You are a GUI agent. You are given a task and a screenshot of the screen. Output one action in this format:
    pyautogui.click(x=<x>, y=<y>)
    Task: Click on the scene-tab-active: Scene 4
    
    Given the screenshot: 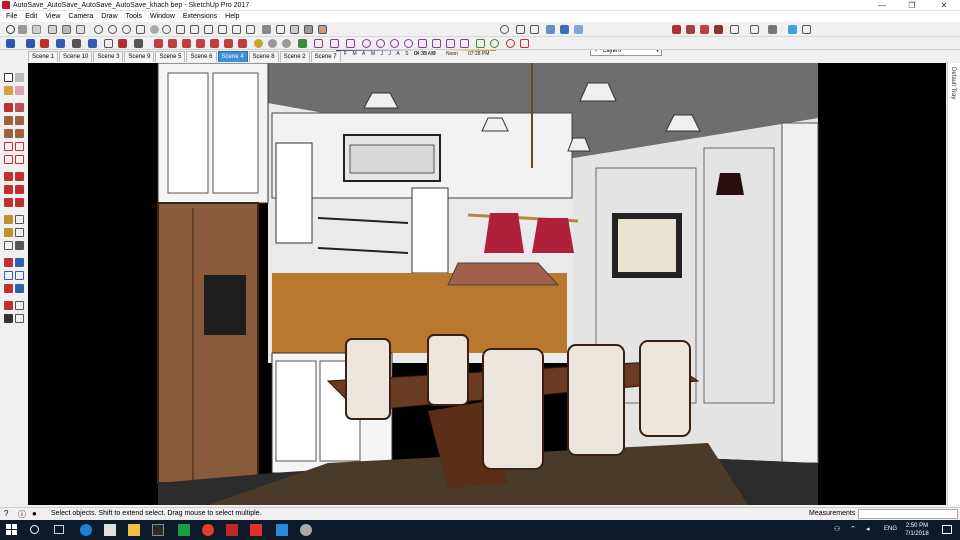 What is the action you would take?
    pyautogui.click(x=232, y=56)
    